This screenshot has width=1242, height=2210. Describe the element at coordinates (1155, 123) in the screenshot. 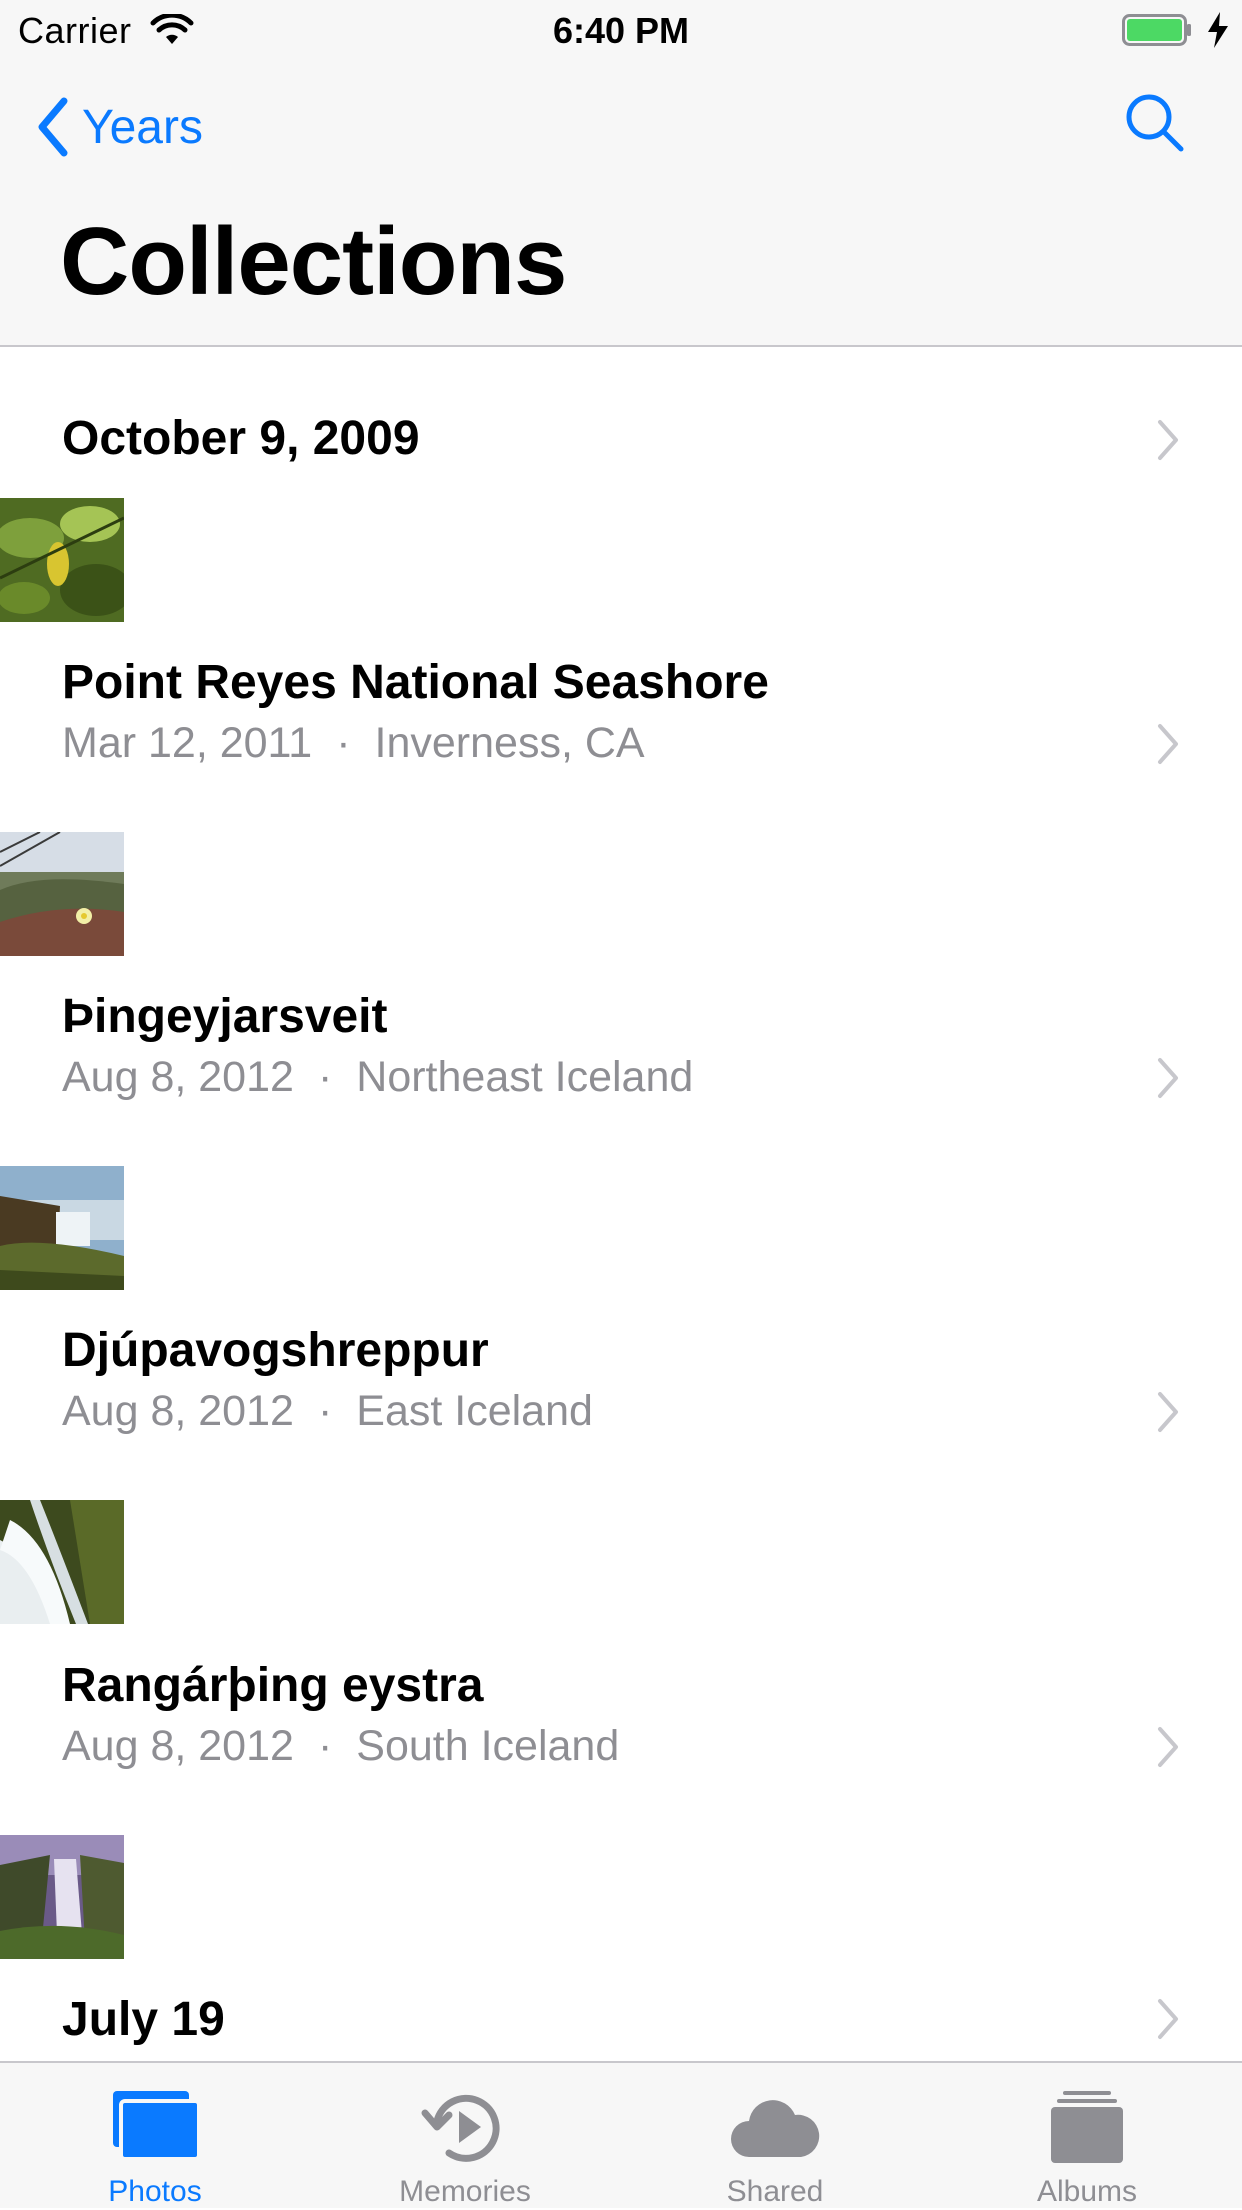

I see `search-icon` at that location.